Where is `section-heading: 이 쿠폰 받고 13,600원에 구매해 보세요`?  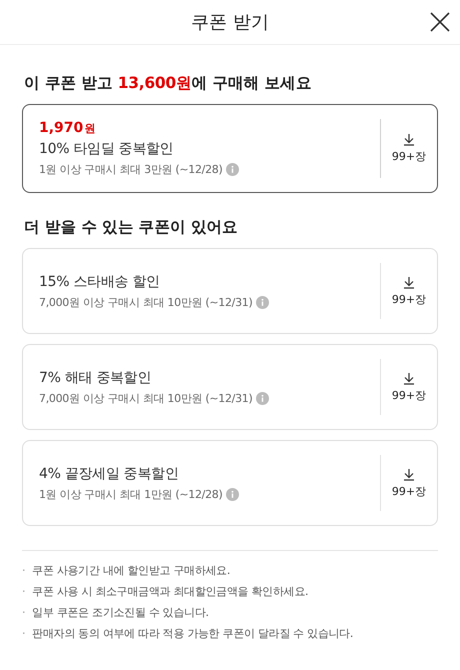 section-heading: 이 쿠폰 받고 13,600원에 구매해 보세요 is located at coordinates (168, 83).